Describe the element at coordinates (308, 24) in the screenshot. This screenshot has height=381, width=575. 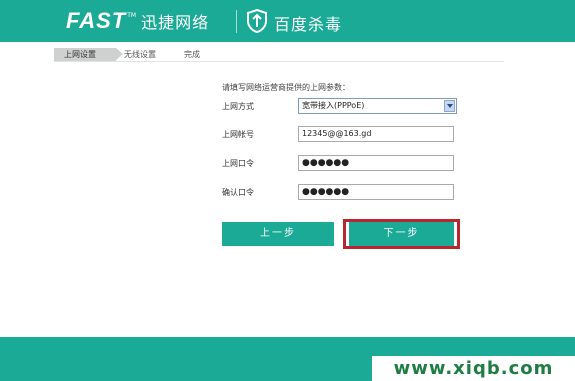
I see `partner-name: 百度杀毒` at that location.